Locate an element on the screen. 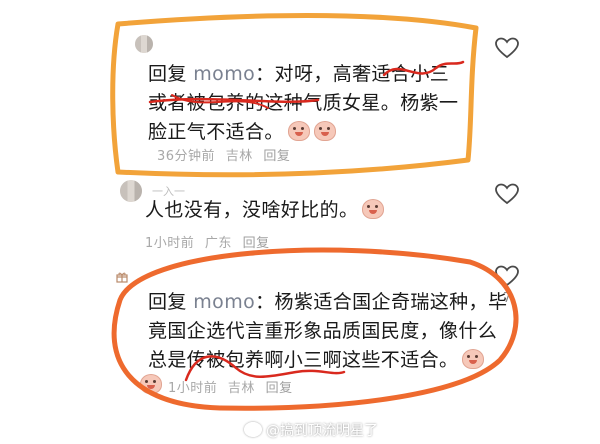 Image resolution: width=600 pixels, height=444 pixels. comment-line: ：对呀，高奢适合小三 is located at coordinates (352, 74).